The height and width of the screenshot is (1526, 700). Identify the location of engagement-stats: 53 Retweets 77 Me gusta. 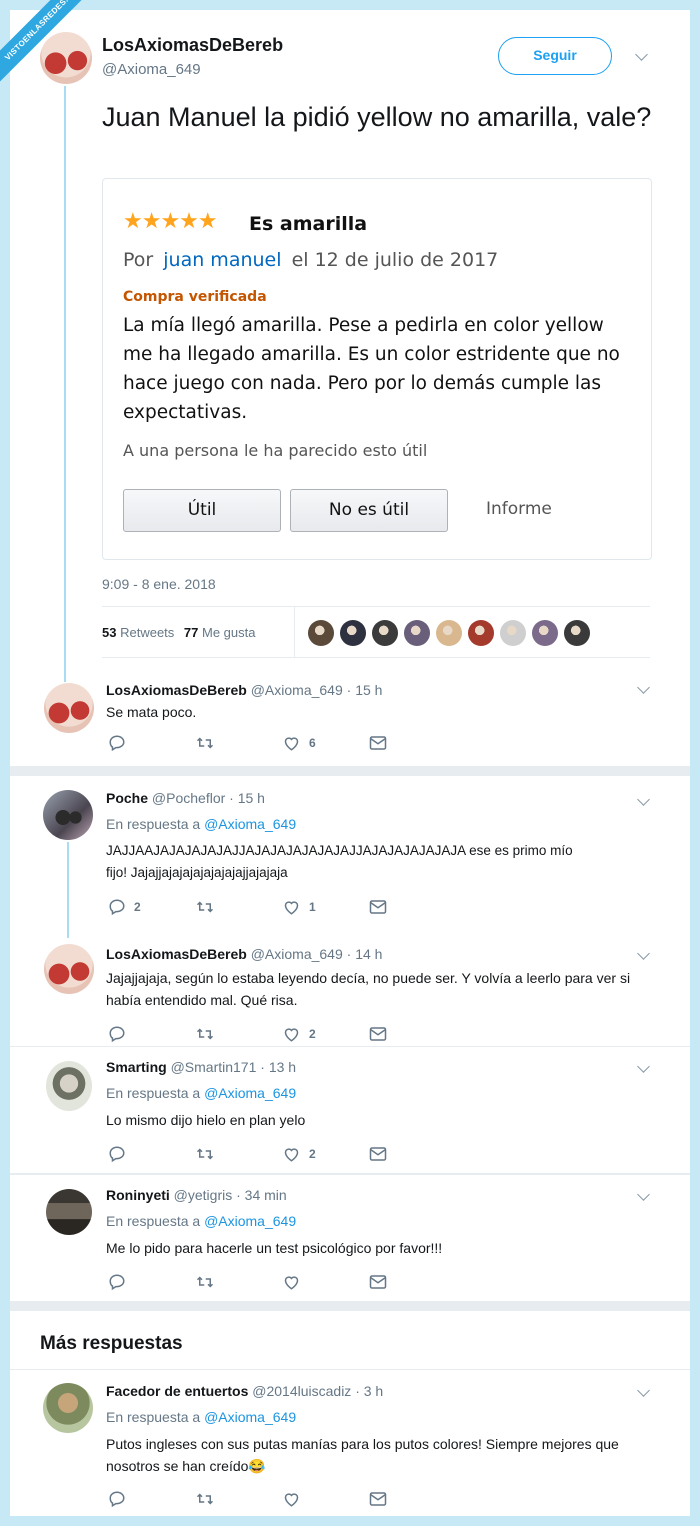
(179, 632).